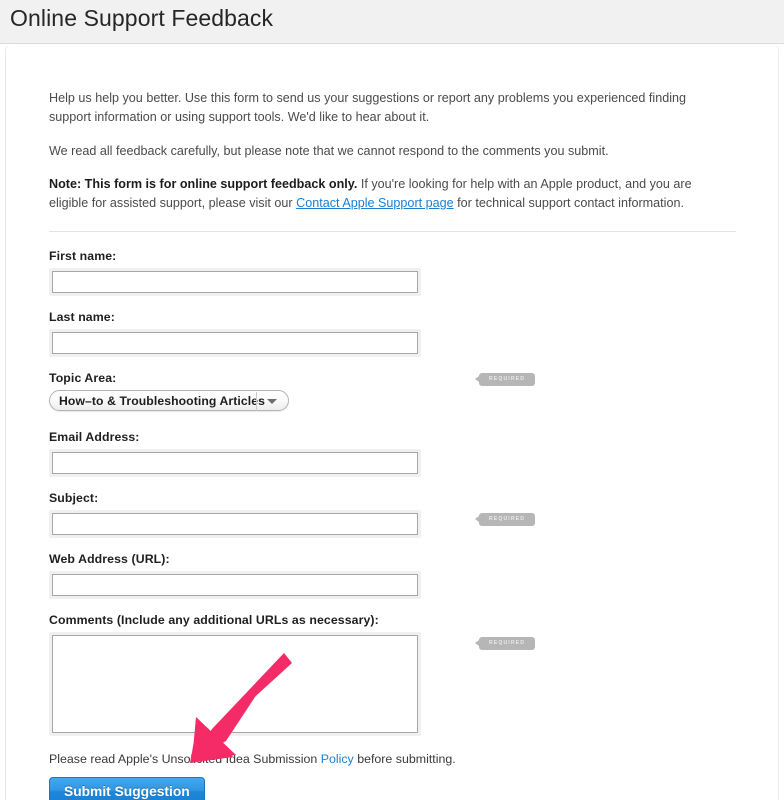  I want to click on subject-input-wrapper, so click(235, 524).